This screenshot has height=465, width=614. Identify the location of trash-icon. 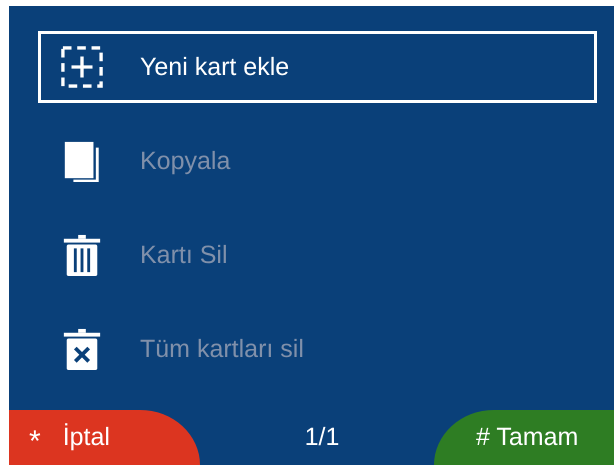
(82, 255).